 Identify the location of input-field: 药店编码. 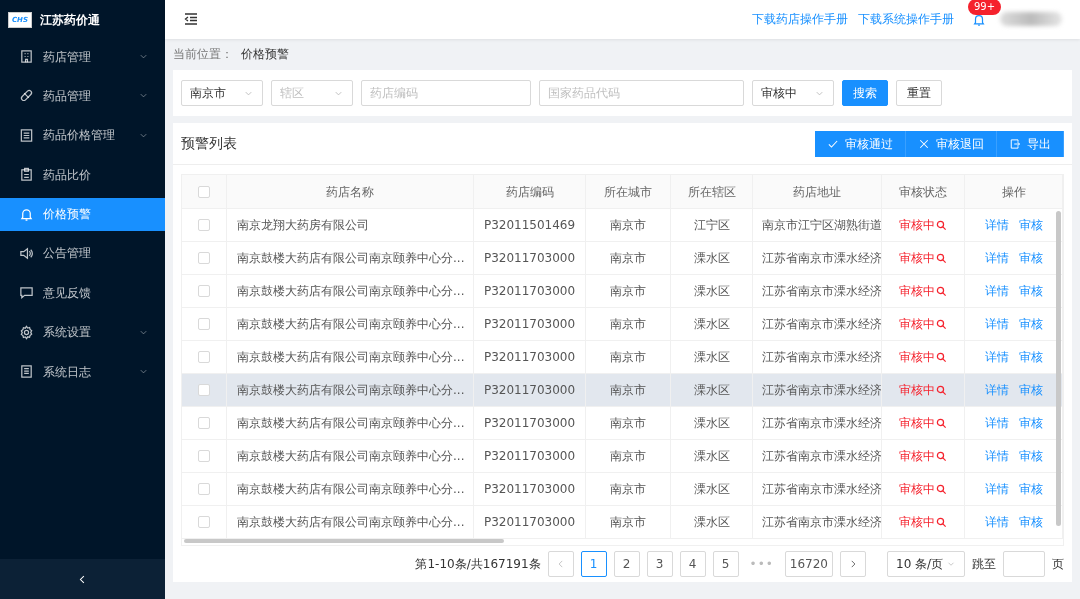
(446, 93).